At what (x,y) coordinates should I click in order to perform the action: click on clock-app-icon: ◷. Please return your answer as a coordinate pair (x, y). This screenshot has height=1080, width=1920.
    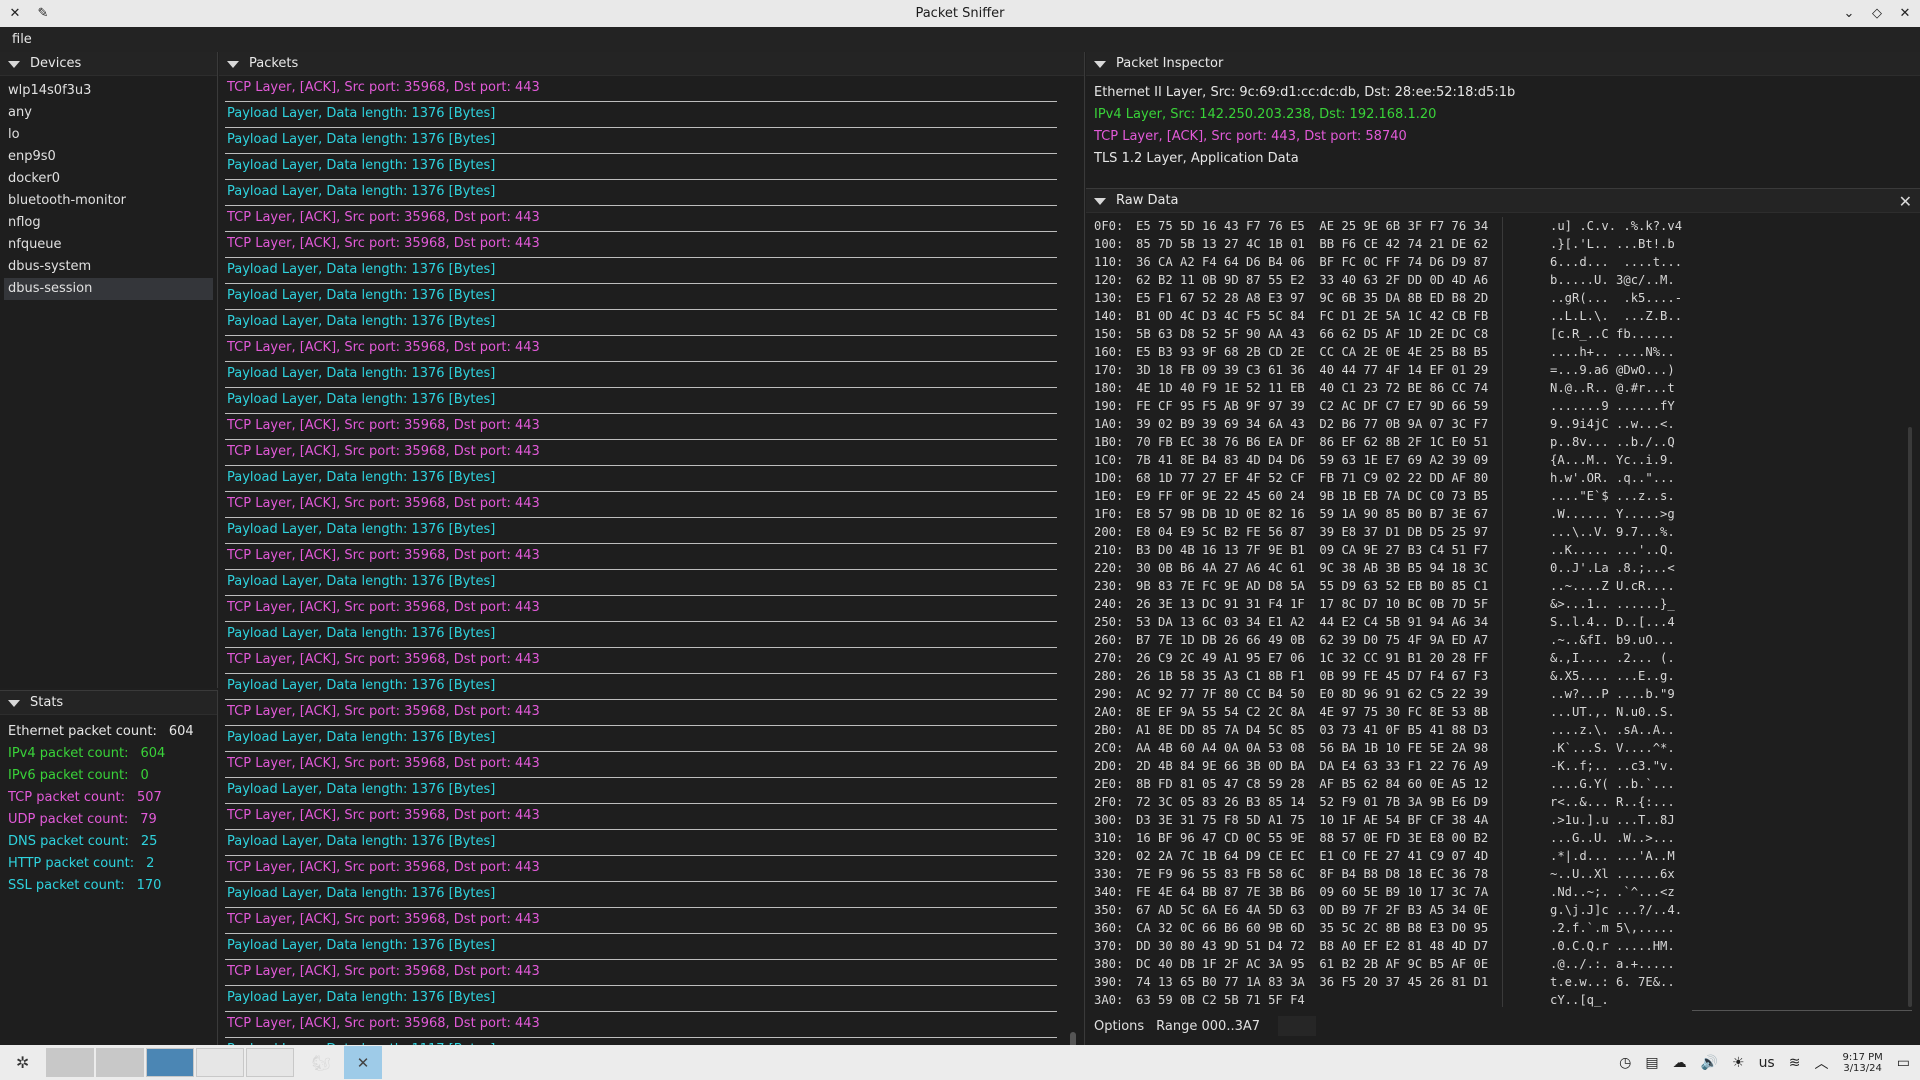
    Looking at the image, I should click on (1625, 1063).